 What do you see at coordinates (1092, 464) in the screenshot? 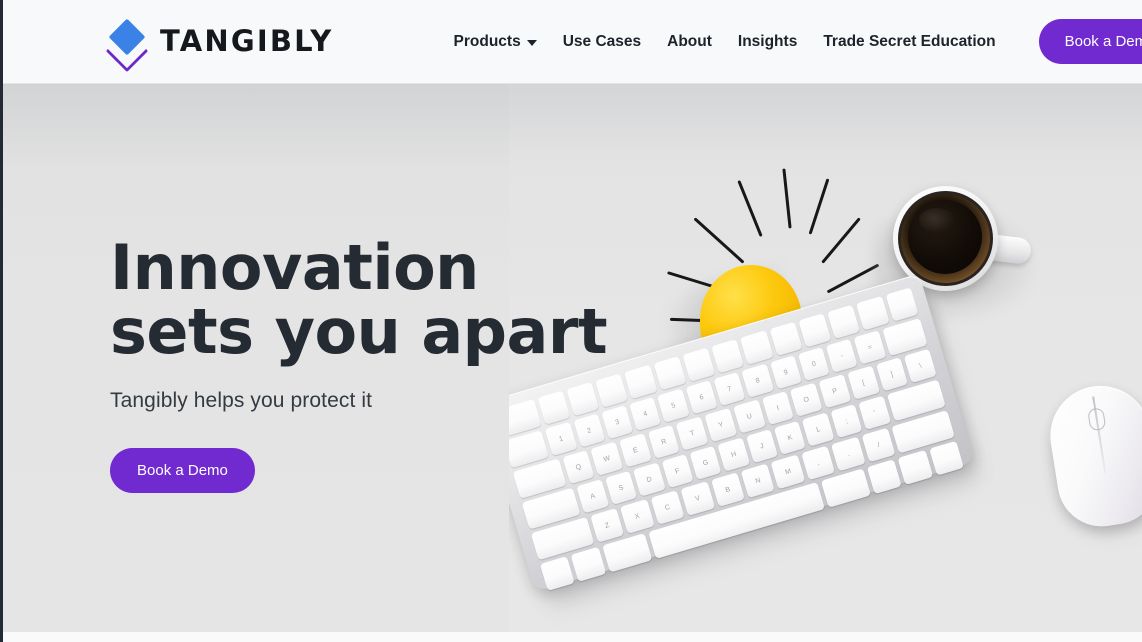
I see `computer-mouse` at bounding box center [1092, 464].